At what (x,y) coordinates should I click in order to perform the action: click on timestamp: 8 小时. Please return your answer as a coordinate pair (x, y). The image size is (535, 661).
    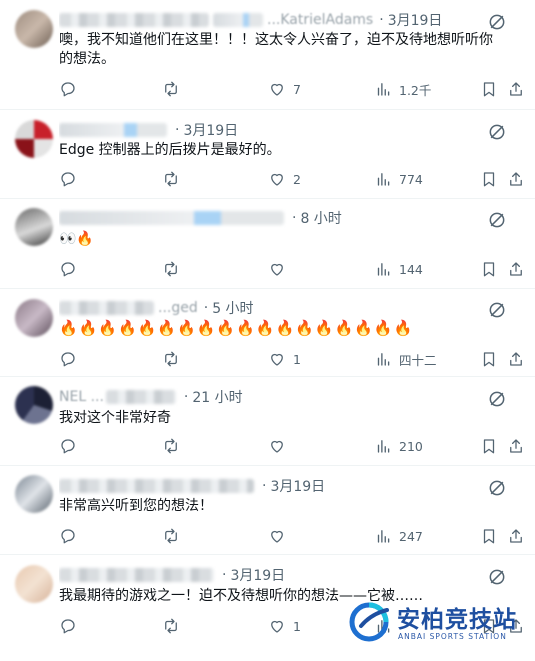
    Looking at the image, I should click on (320, 218).